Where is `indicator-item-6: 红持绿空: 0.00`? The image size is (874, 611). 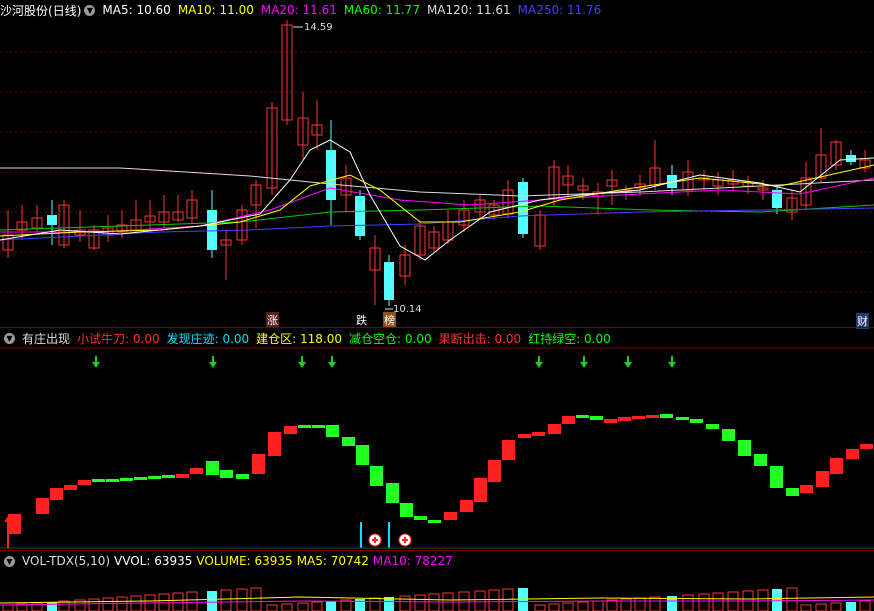 indicator-item-6: 红持绿空: 0.00 is located at coordinates (569, 338).